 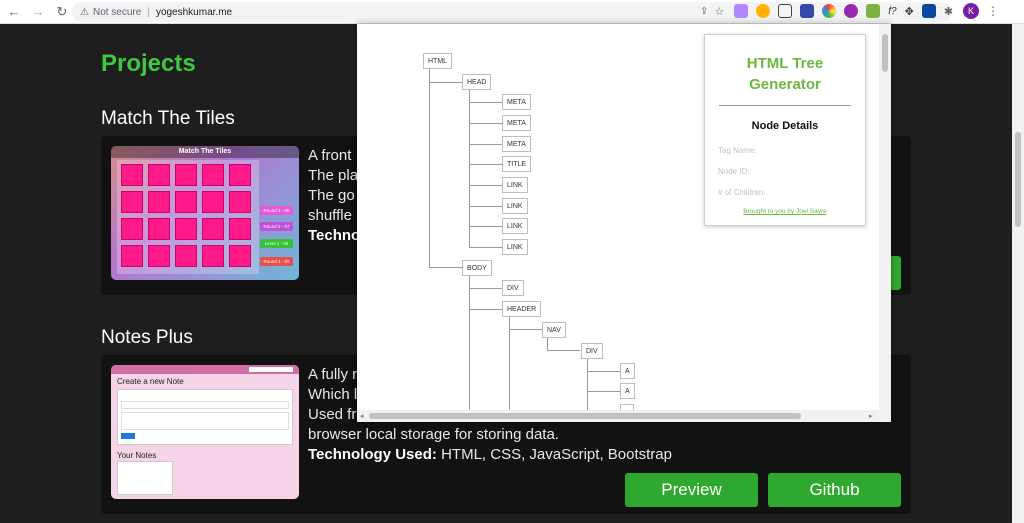 I want to click on back-icon: ←, so click(x=14, y=12).